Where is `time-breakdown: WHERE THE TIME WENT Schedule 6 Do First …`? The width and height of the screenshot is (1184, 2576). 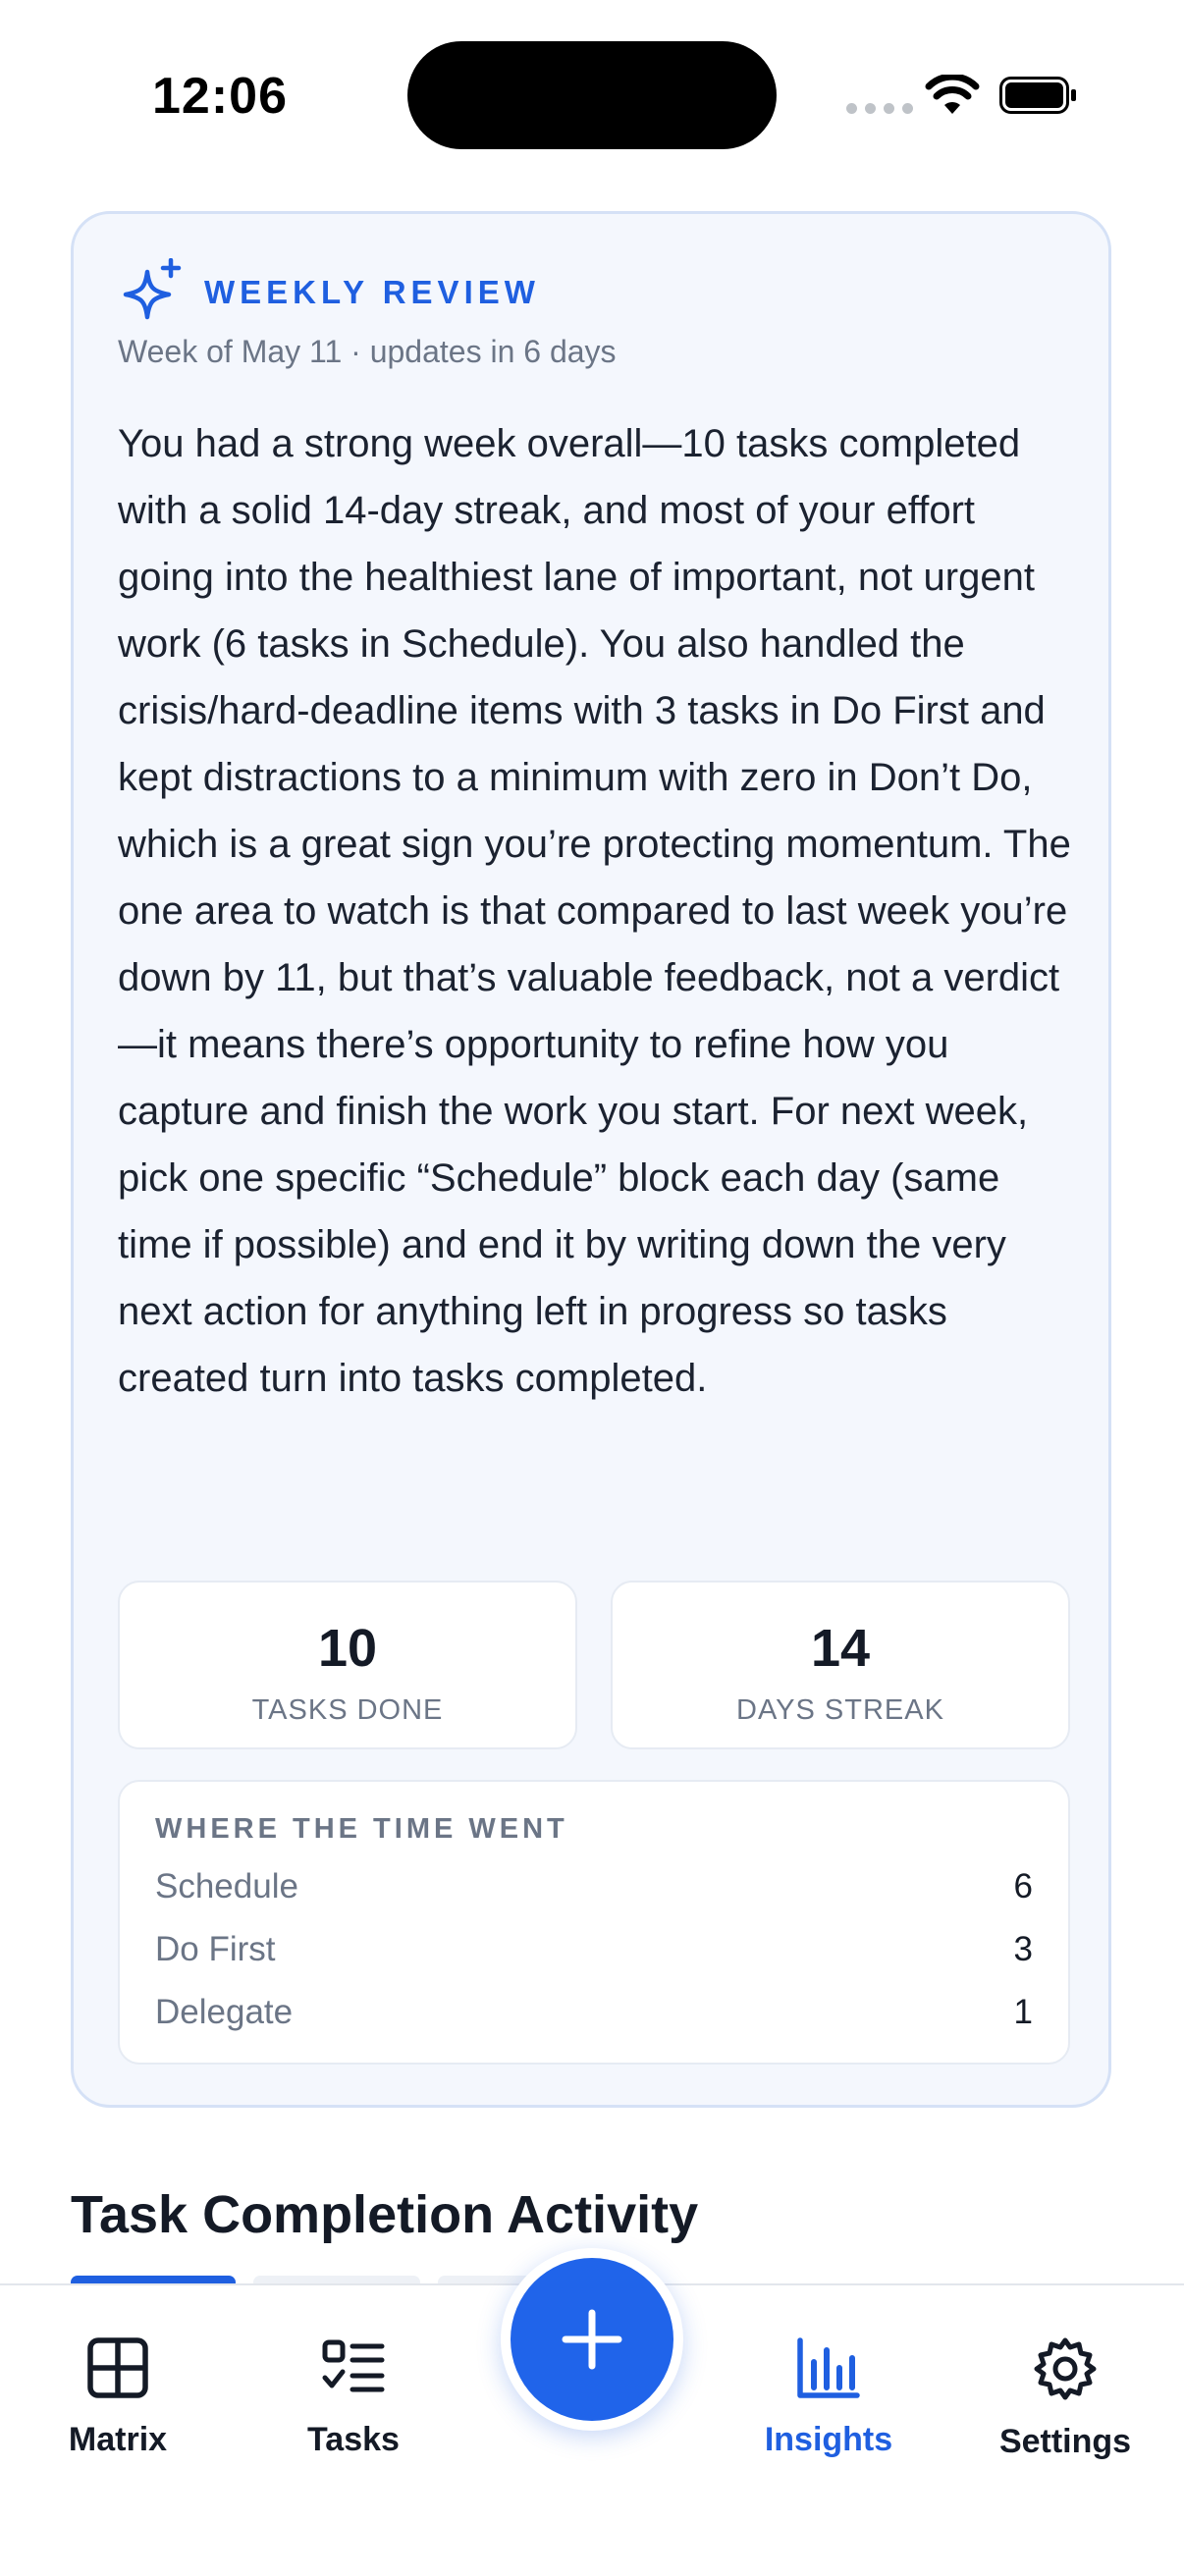 time-breakdown: WHERE THE TIME WENT Schedule 6 Do First … is located at coordinates (594, 1922).